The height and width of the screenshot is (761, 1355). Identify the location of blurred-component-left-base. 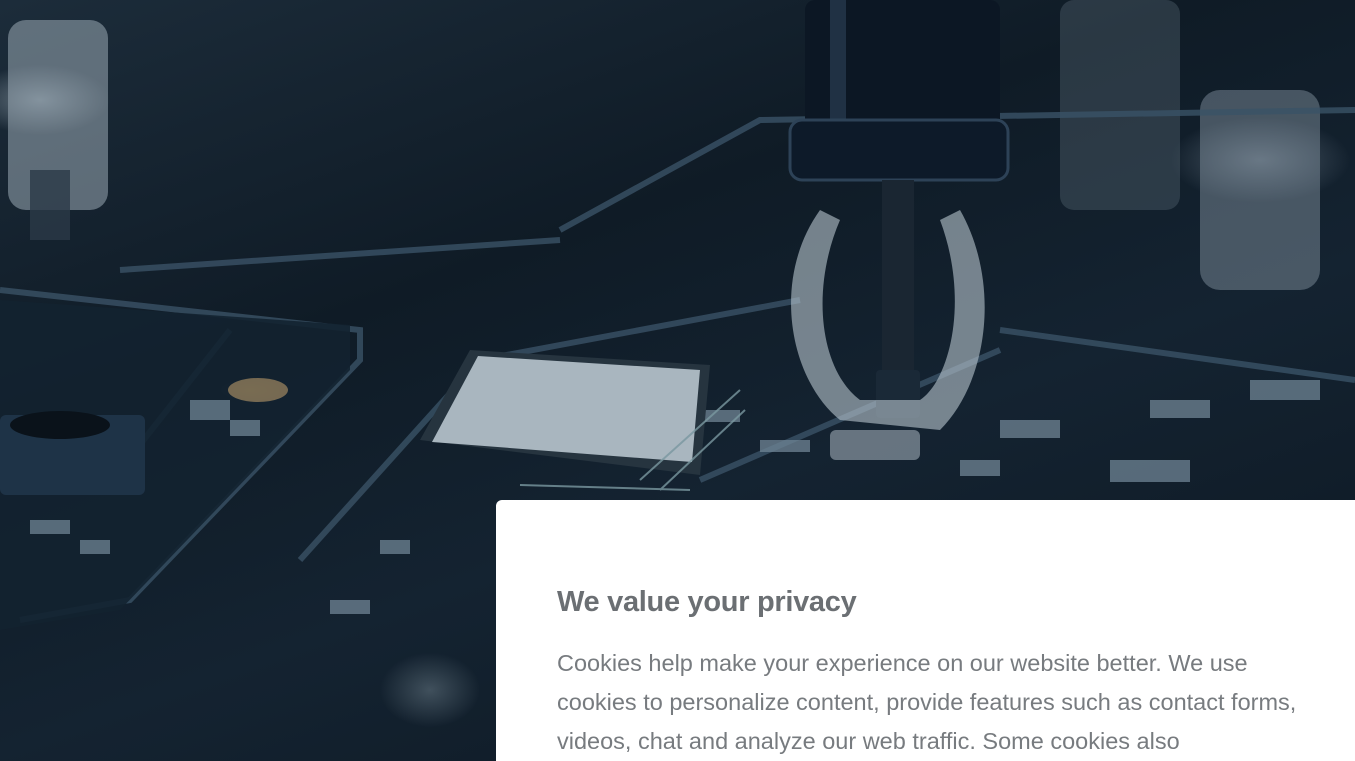
(50, 205).